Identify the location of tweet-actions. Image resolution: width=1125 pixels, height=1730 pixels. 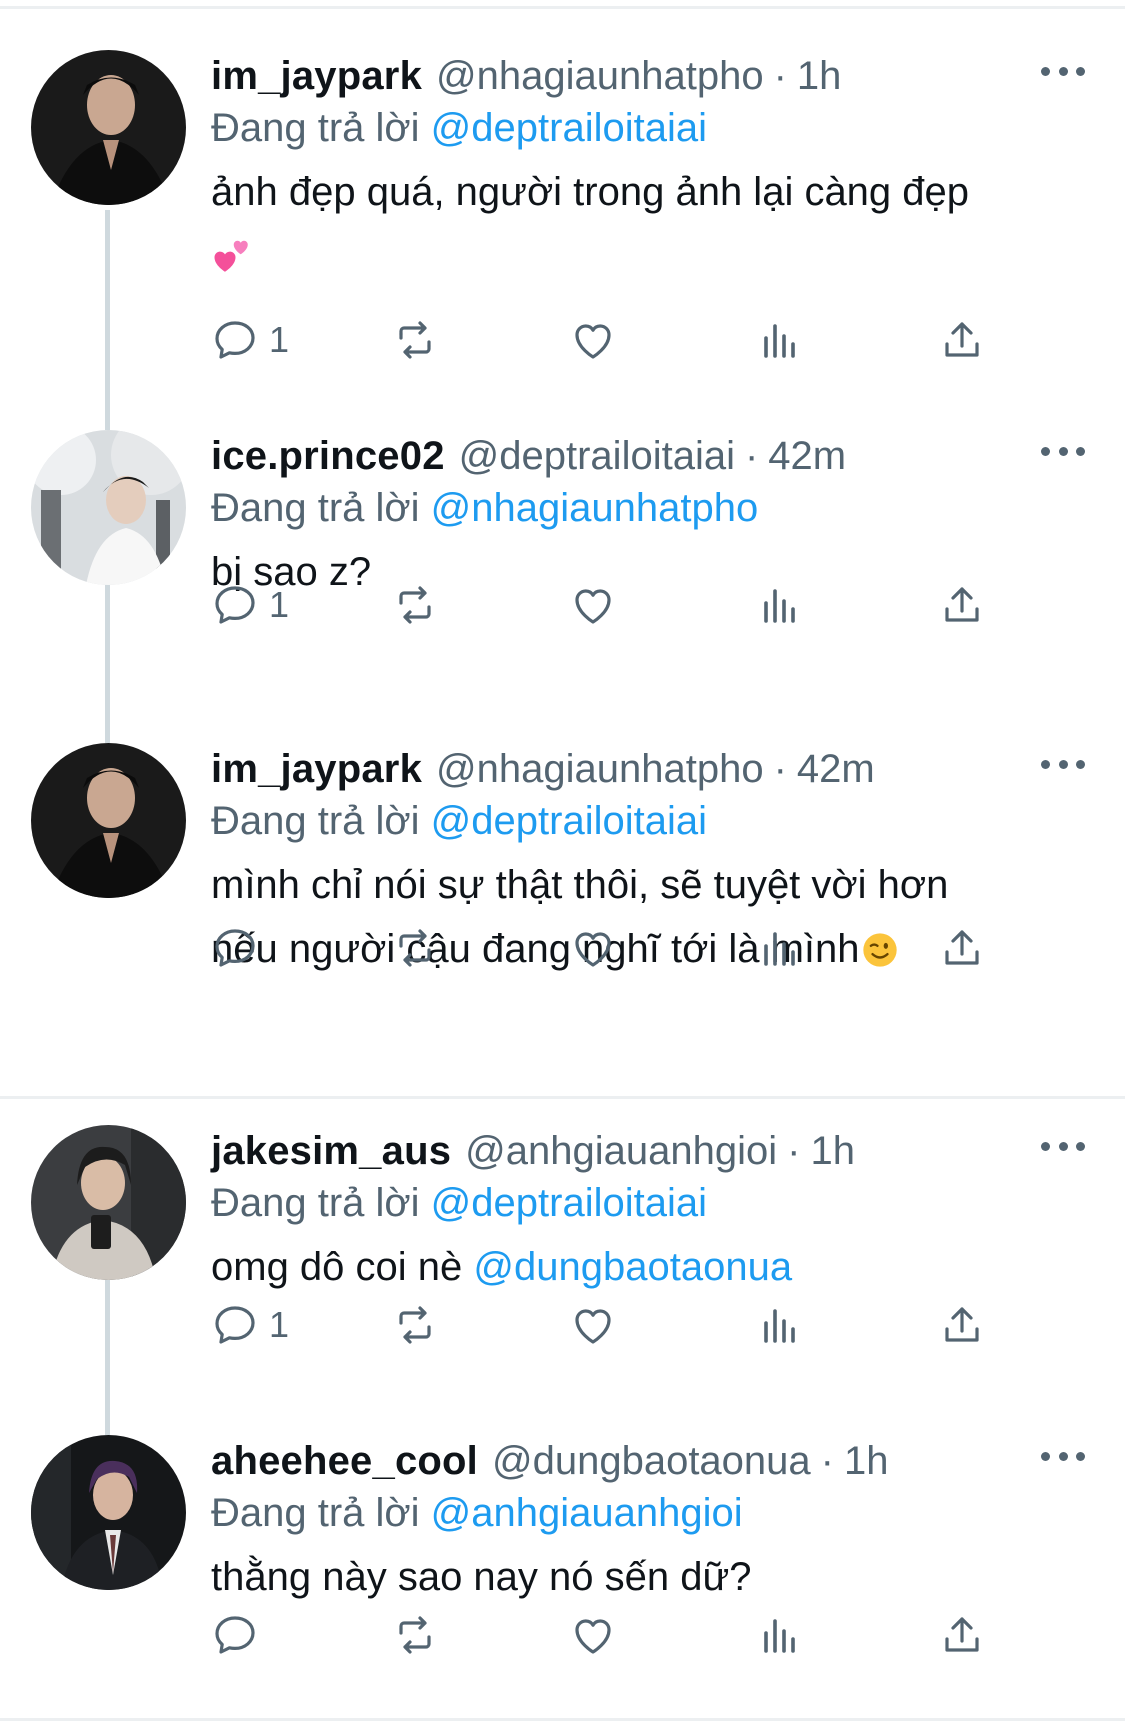
(601, 1635).